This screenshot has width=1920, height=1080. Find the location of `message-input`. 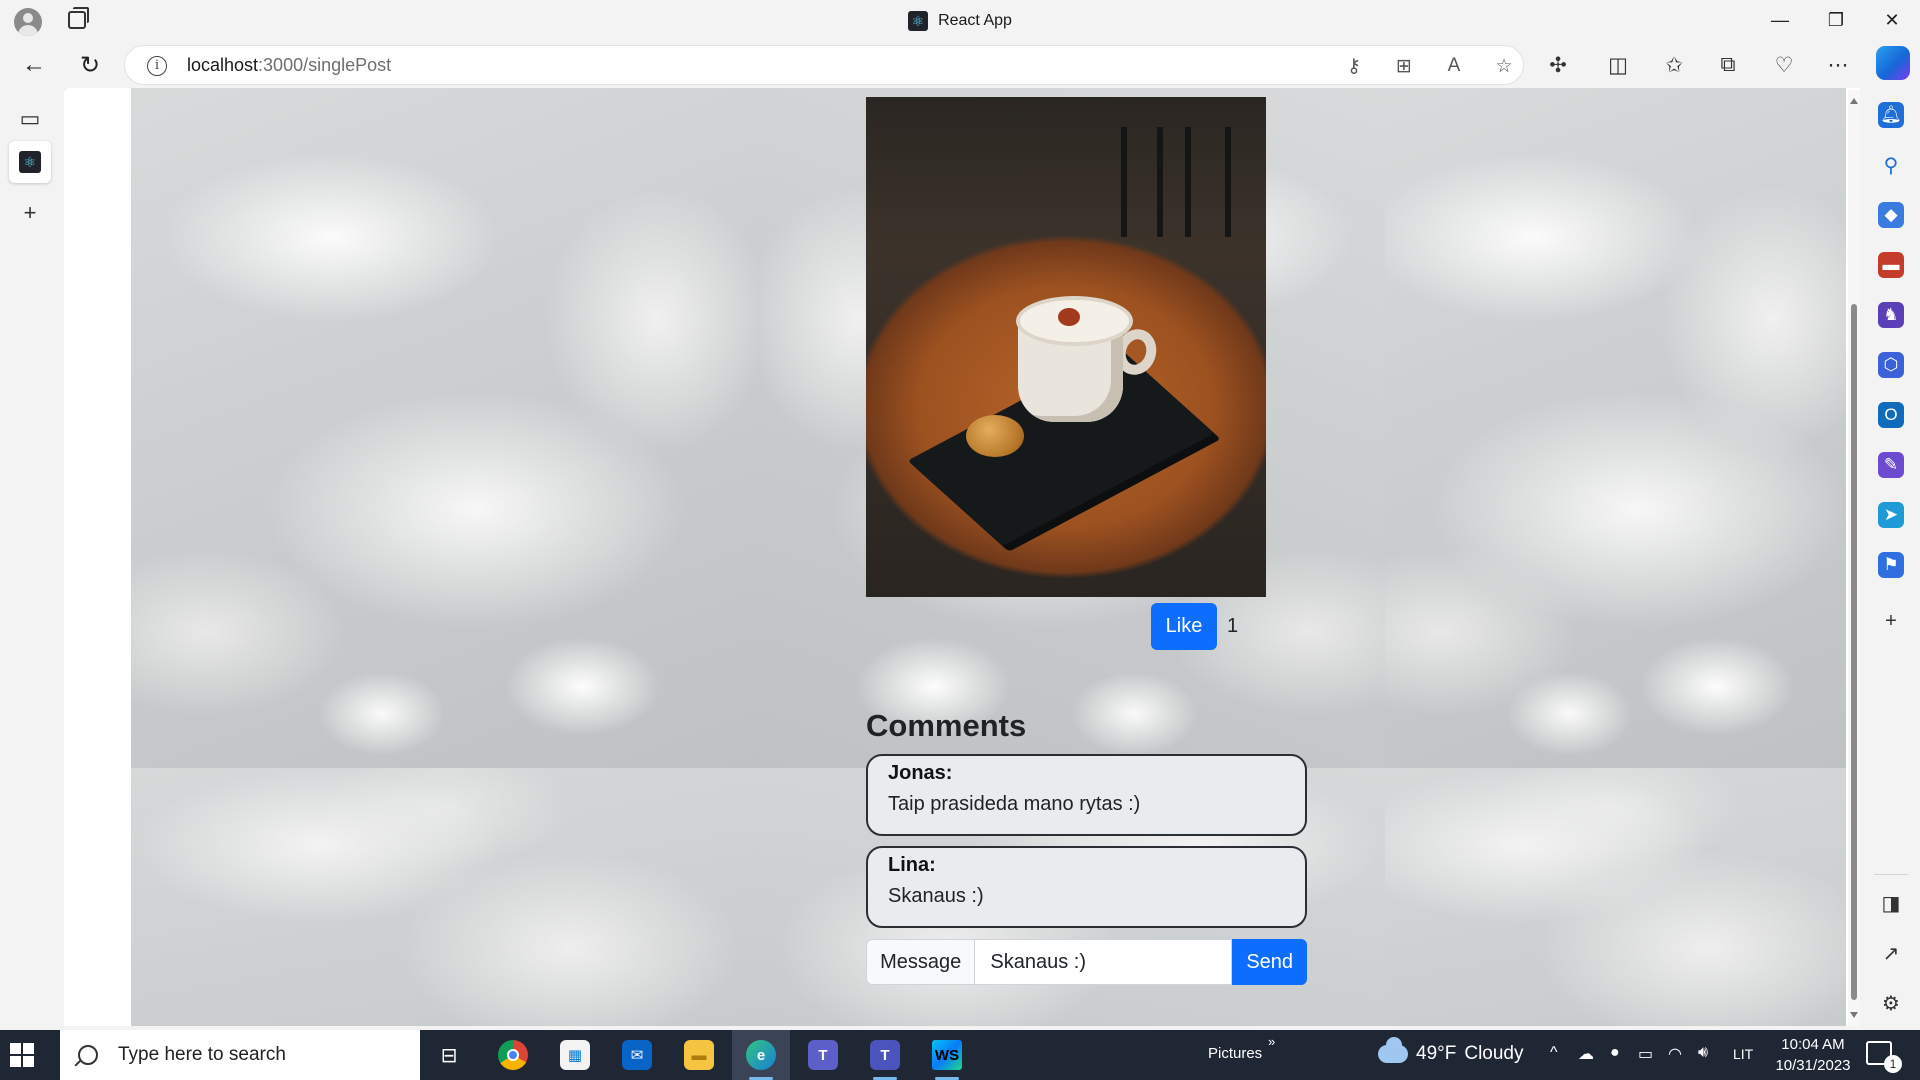

message-input is located at coordinates (1104, 962).